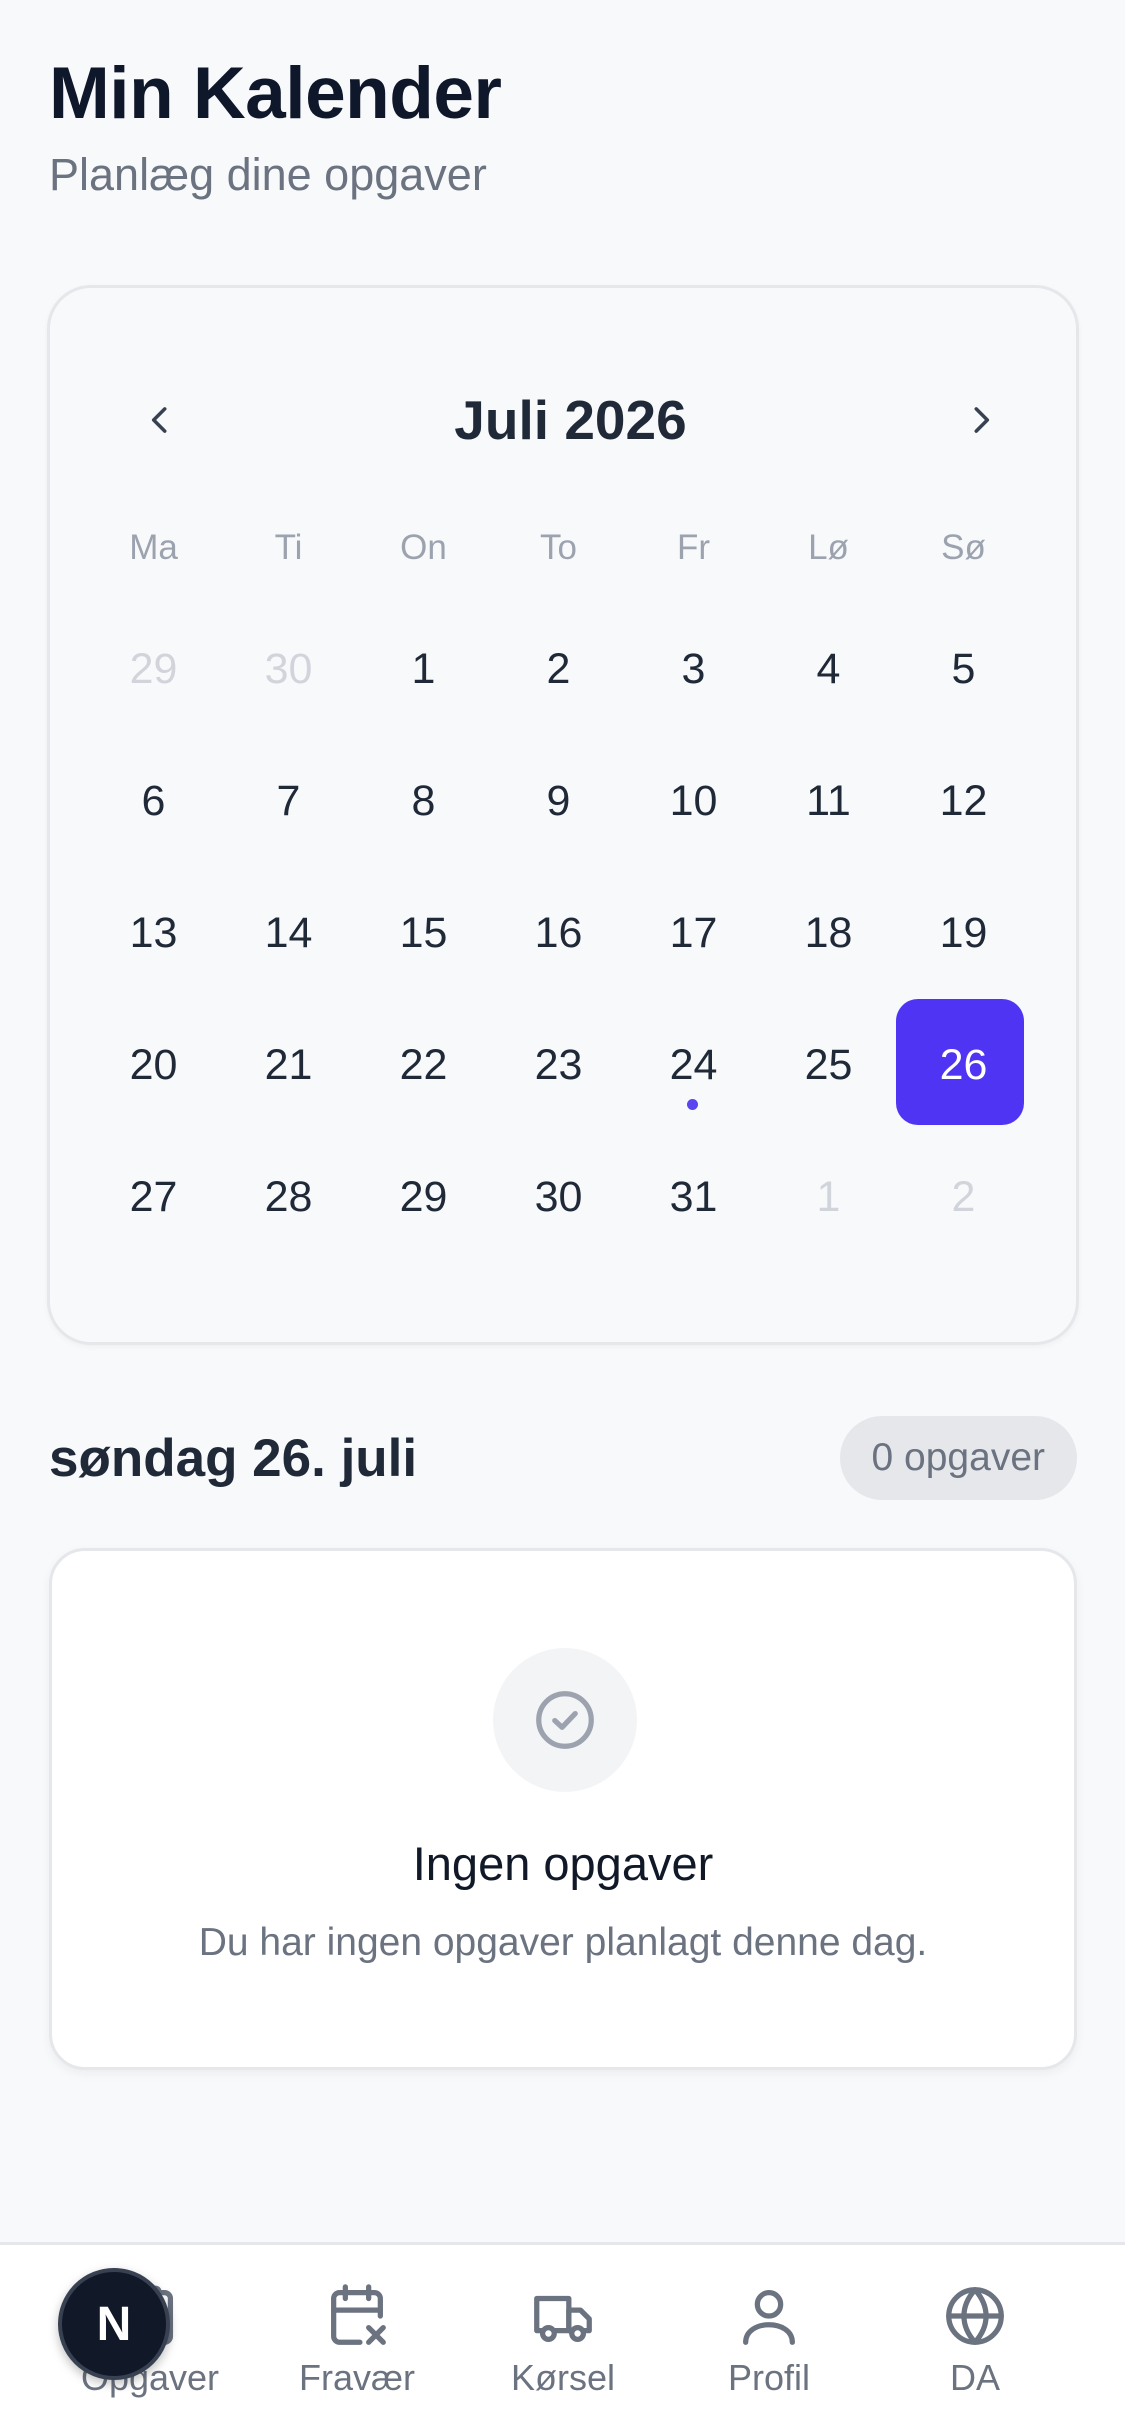 Image resolution: width=1125 pixels, height=2436 pixels. What do you see at coordinates (769, 2377) in the screenshot?
I see `nav-label: Profil` at bounding box center [769, 2377].